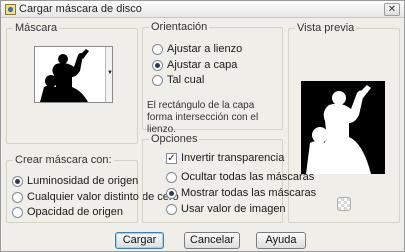 Image resolution: width=405 pixels, height=252 pixels. Describe the element at coordinates (83, 181) in the screenshot. I see `radio-label: Luminosidad de origen` at that location.